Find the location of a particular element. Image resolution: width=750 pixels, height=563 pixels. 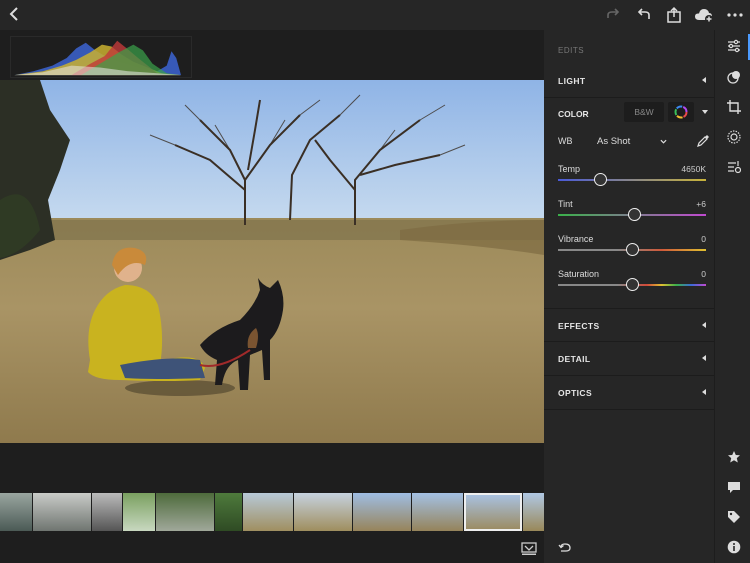

share-icon is located at coordinates (674, 15).